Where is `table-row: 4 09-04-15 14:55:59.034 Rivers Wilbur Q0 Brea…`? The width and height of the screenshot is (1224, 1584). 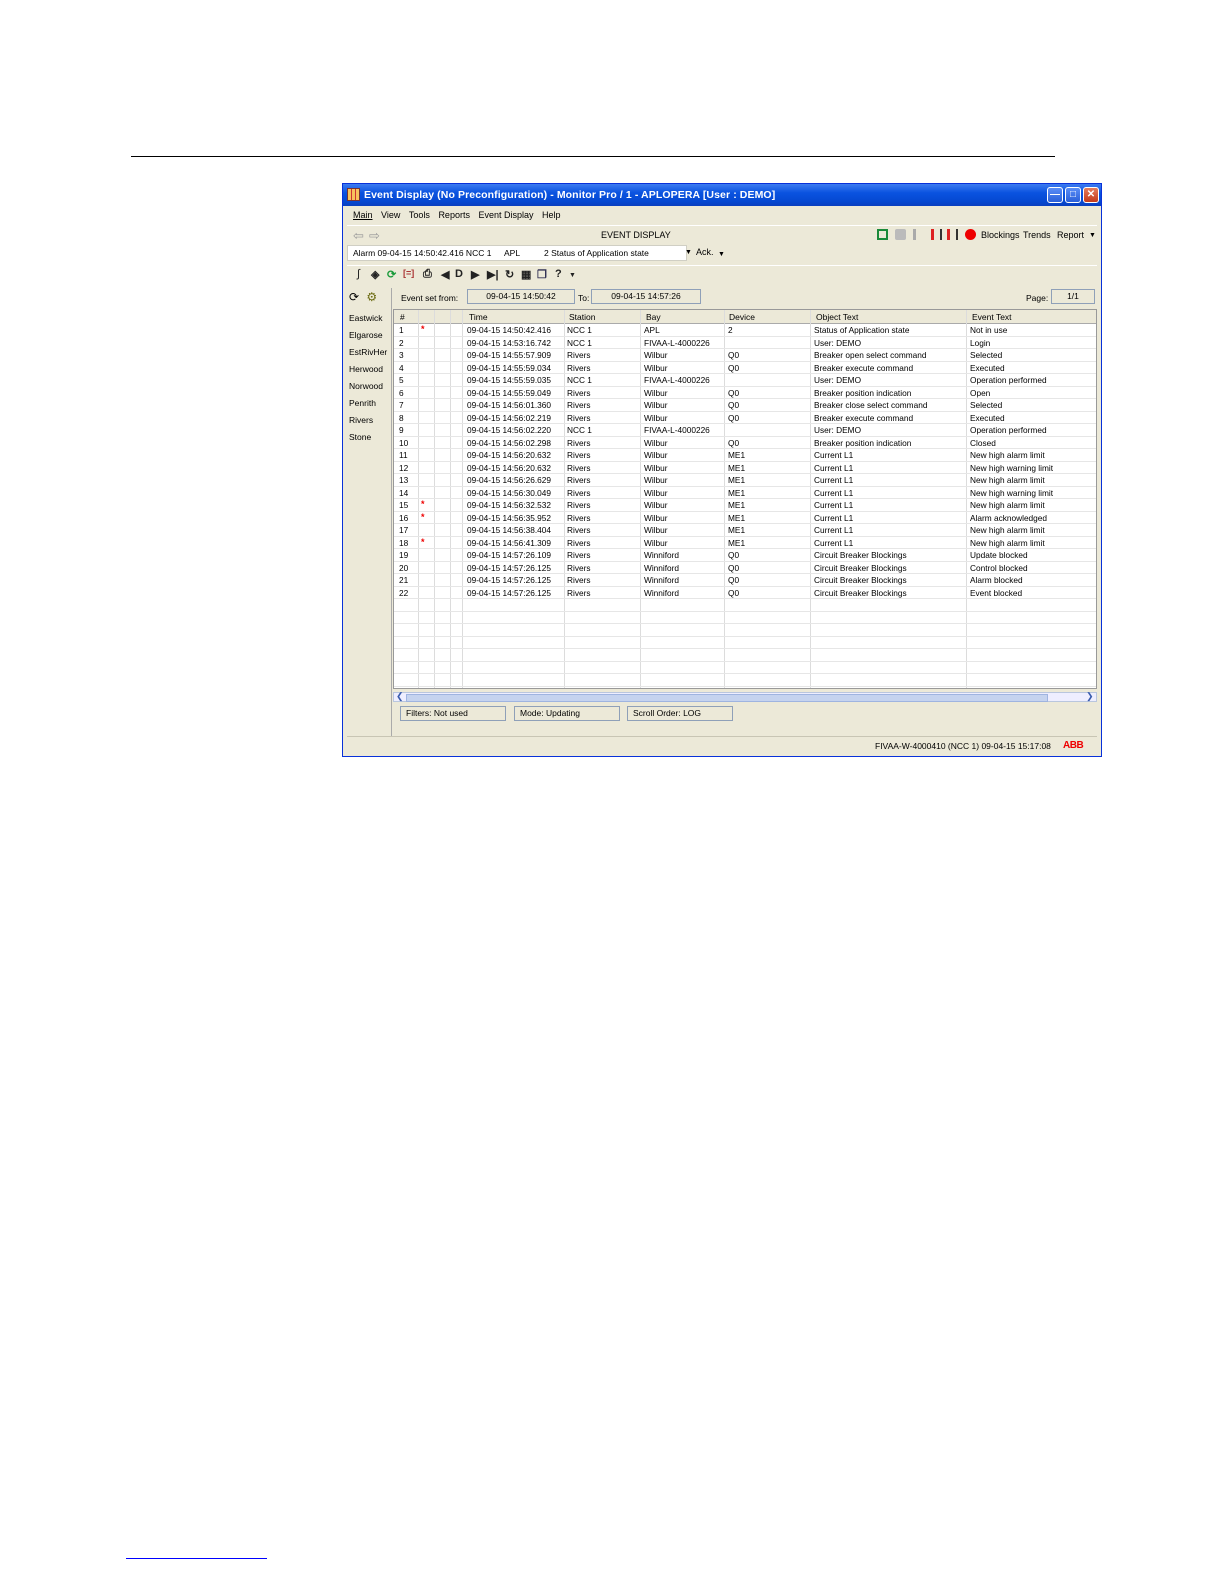 table-row: 4 09-04-15 14:55:59.034 Rivers Wilbur Q0 Brea… is located at coordinates (745, 368).